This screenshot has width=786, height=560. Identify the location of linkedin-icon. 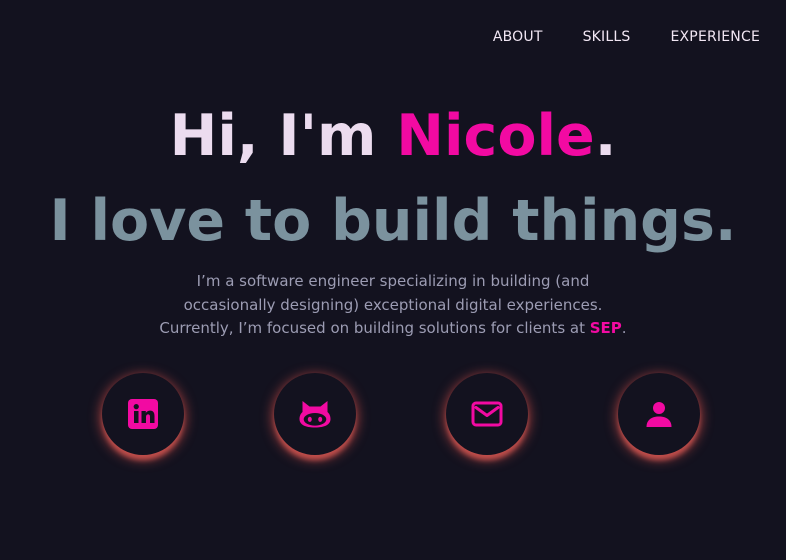
(143, 414).